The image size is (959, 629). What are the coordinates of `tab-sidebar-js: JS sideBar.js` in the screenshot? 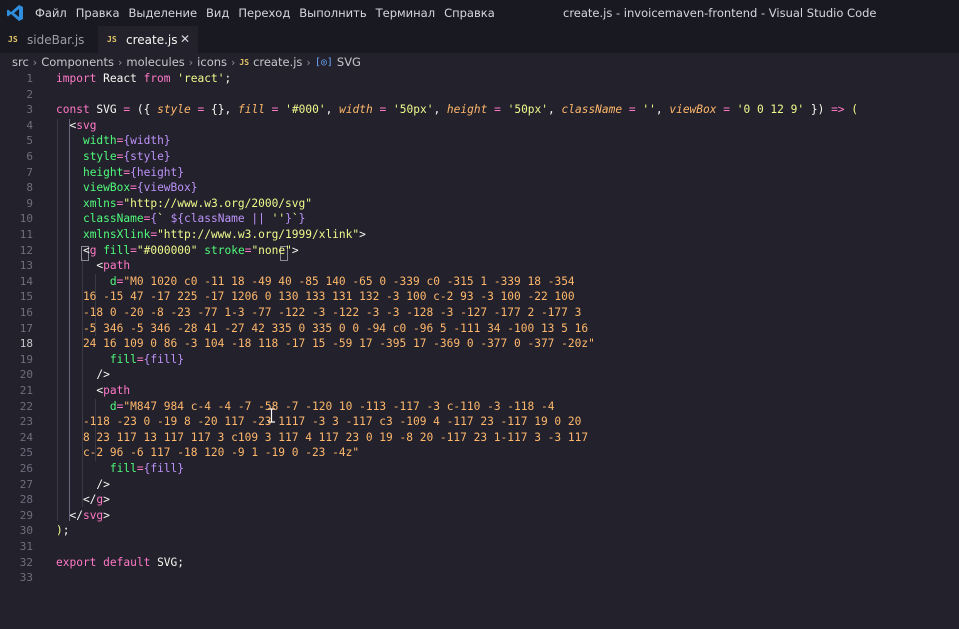 It's located at (49, 39).